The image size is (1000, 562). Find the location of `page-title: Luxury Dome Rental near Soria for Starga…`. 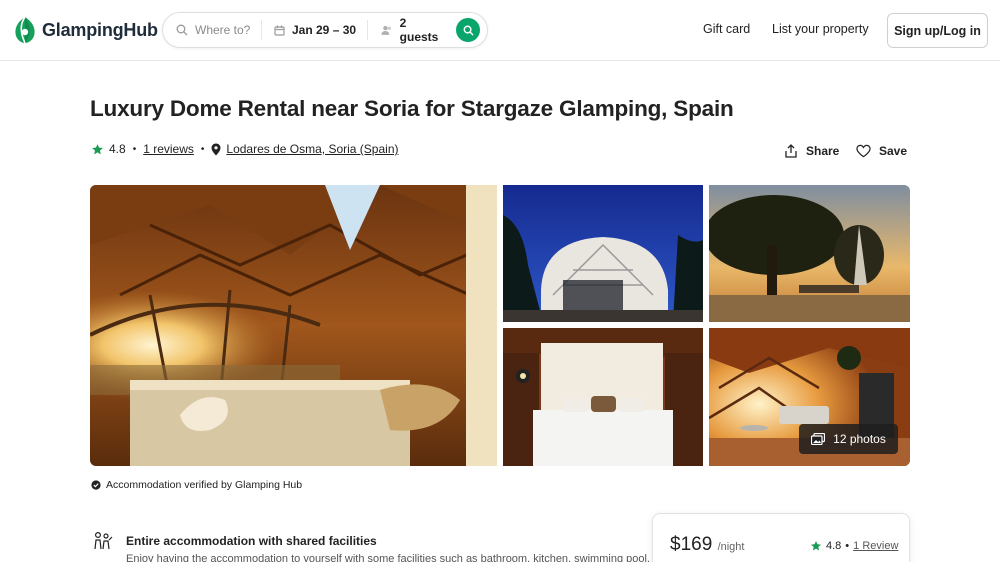

page-title: Luxury Dome Rental near Soria for Starga… is located at coordinates (412, 108).